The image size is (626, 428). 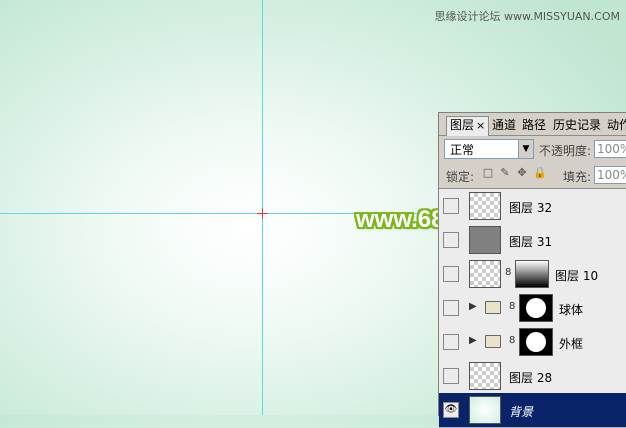 What do you see at coordinates (451, 410) in the screenshot?
I see `eye-icon: 👁` at bounding box center [451, 410].